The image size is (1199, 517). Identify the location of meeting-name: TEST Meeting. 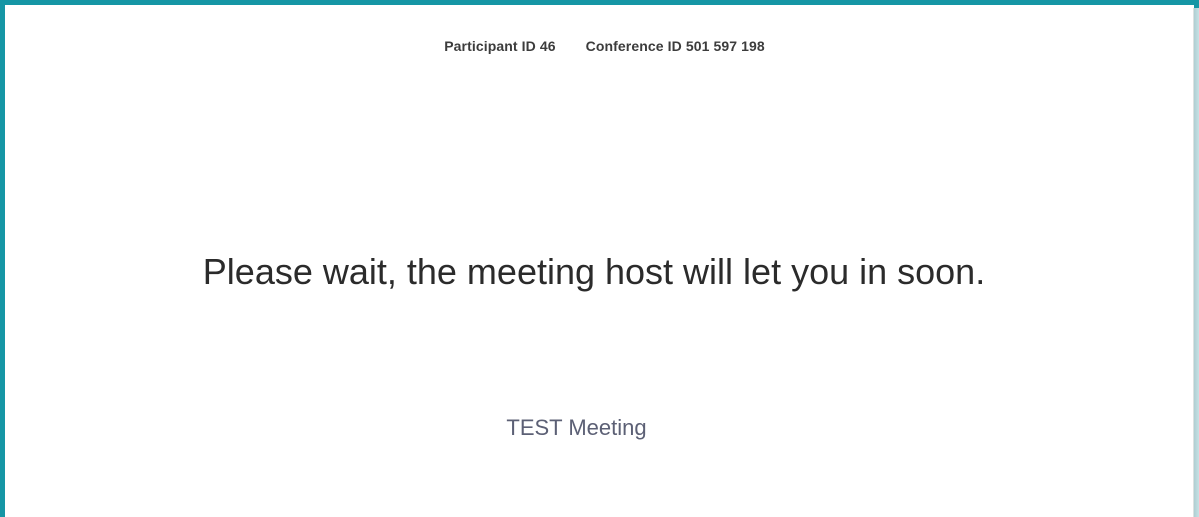
(576, 427).